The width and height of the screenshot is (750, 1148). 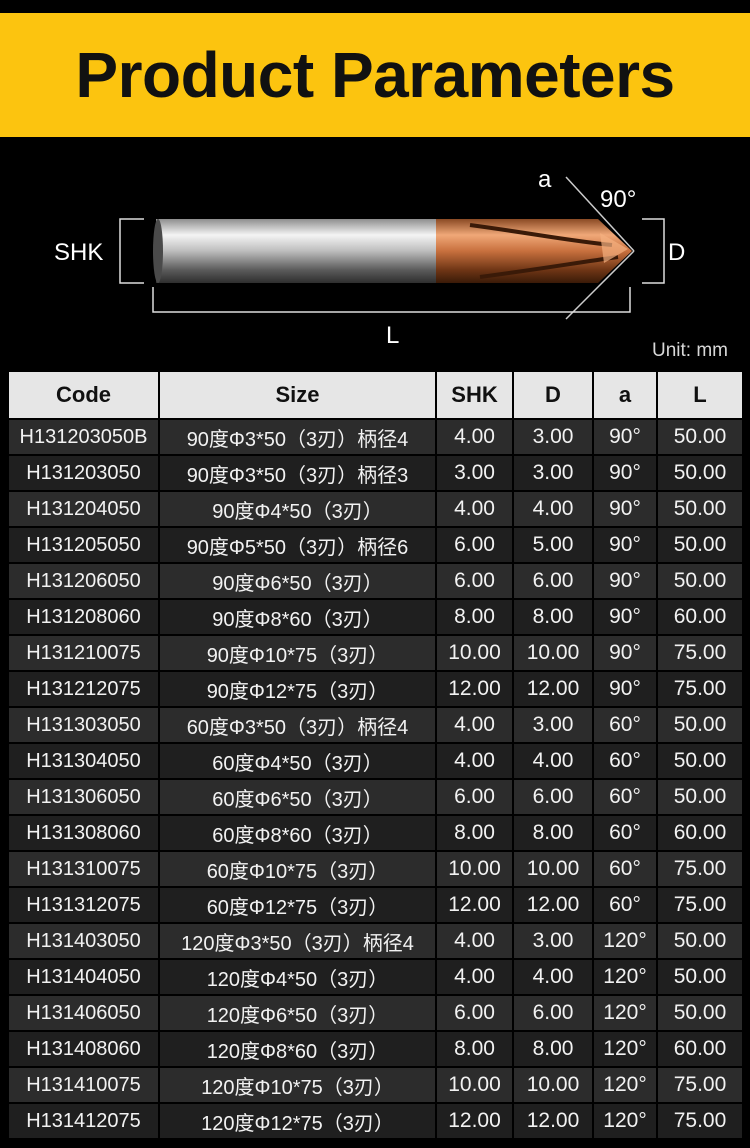 What do you see at coordinates (298, 688) in the screenshot?
I see `cell-size: 90度Φ12*75（3刃）` at bounding box center [298, 688].